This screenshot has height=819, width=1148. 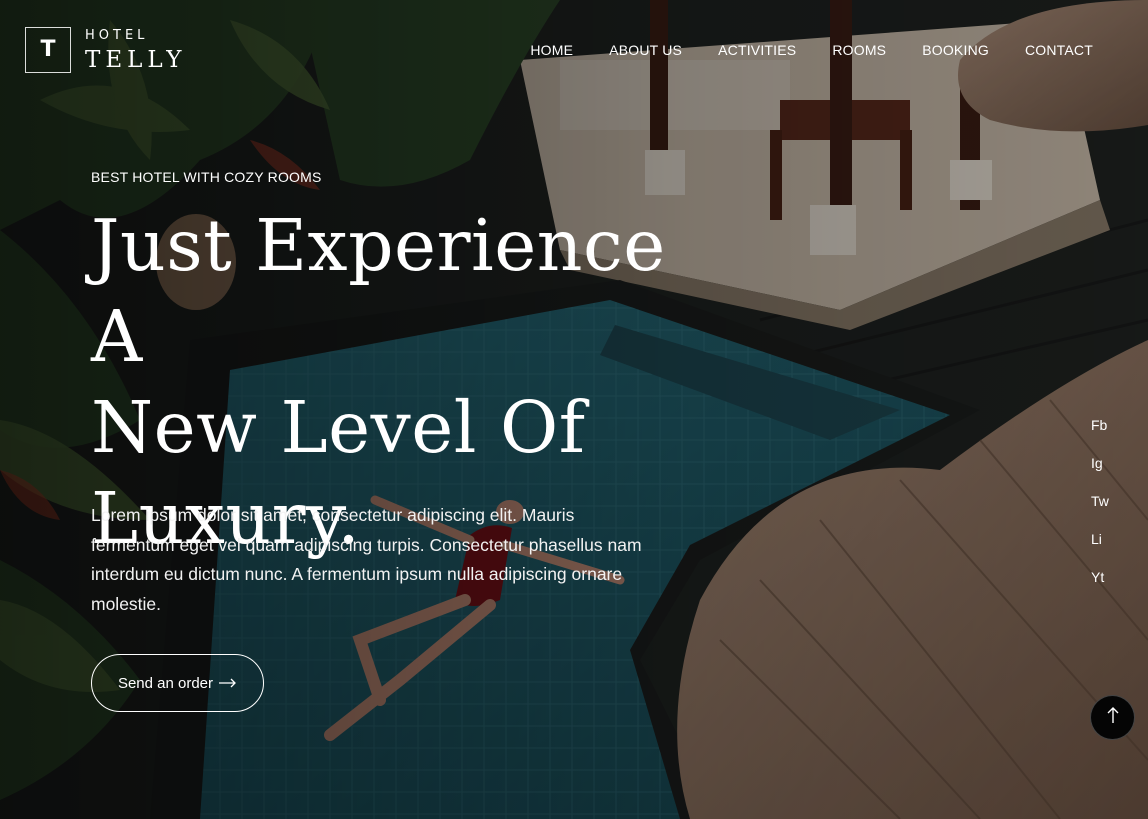 I want to click on arrow-up-icon, so click(x=1113, y=717).